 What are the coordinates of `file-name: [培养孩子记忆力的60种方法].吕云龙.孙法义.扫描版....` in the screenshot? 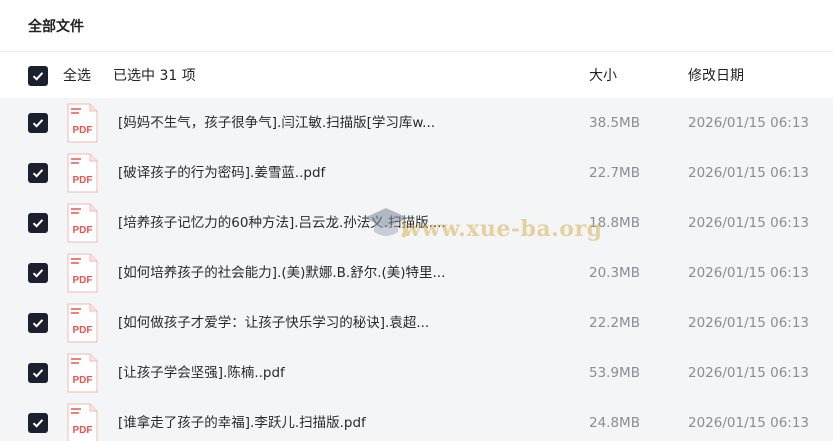 It's located at (293, 223).